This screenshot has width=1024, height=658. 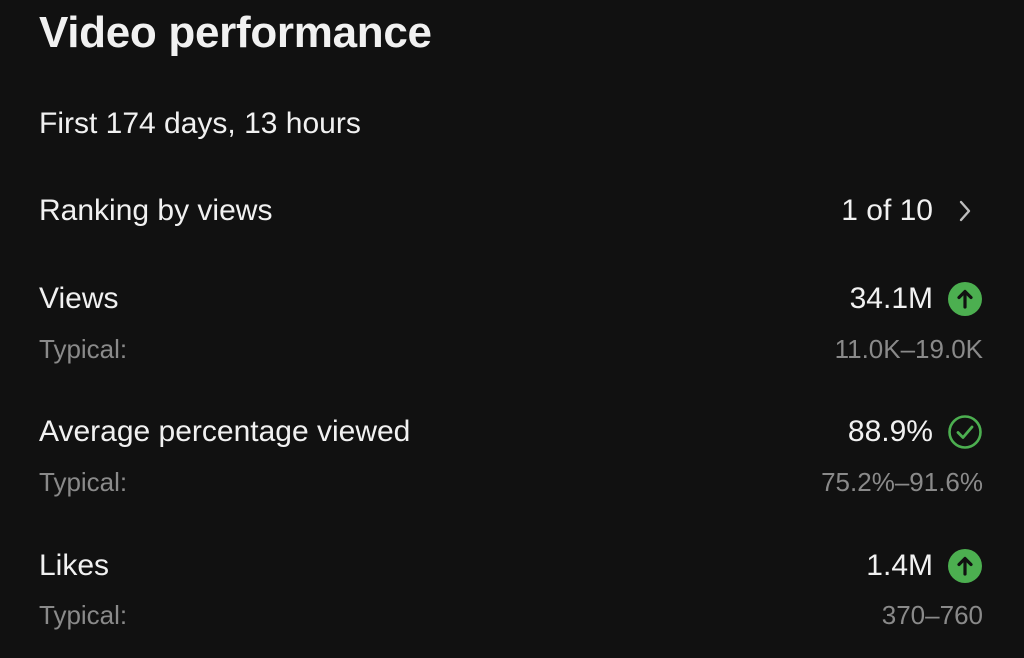 What do you see at coordinates (74, 565) in the screenshot?
I see `metric-label: Likes` at bounding box center [74, 565].